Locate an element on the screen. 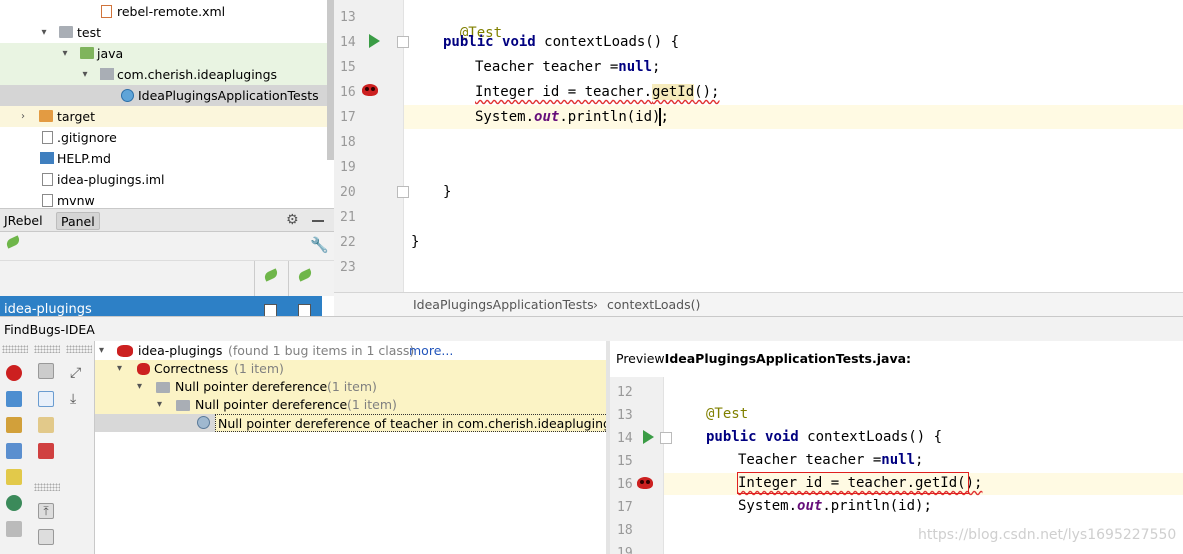 Image resolution: width=1183 pixels, height=554 pixels. watermark: https://blog.csdn.net/lys1695227550 is located at coordinates (1047, 535).